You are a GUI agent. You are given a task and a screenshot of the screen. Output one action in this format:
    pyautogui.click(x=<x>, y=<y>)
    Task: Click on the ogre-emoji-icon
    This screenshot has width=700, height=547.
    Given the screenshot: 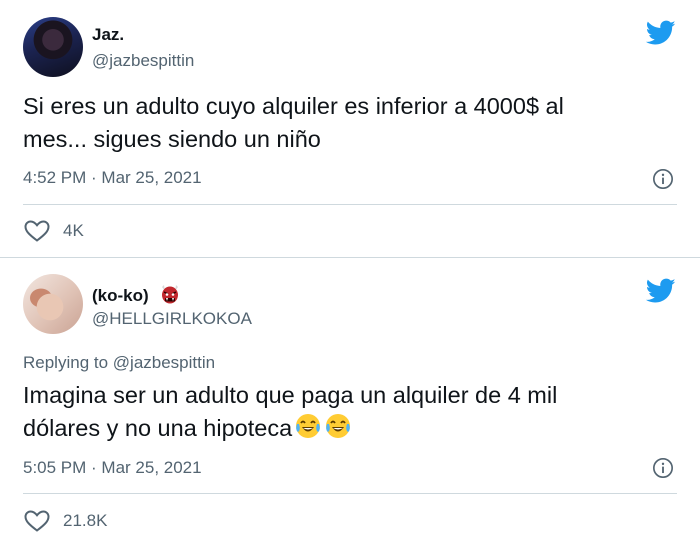 What is the action you would take?
    pyautogui.click(x=170, y=294)
    